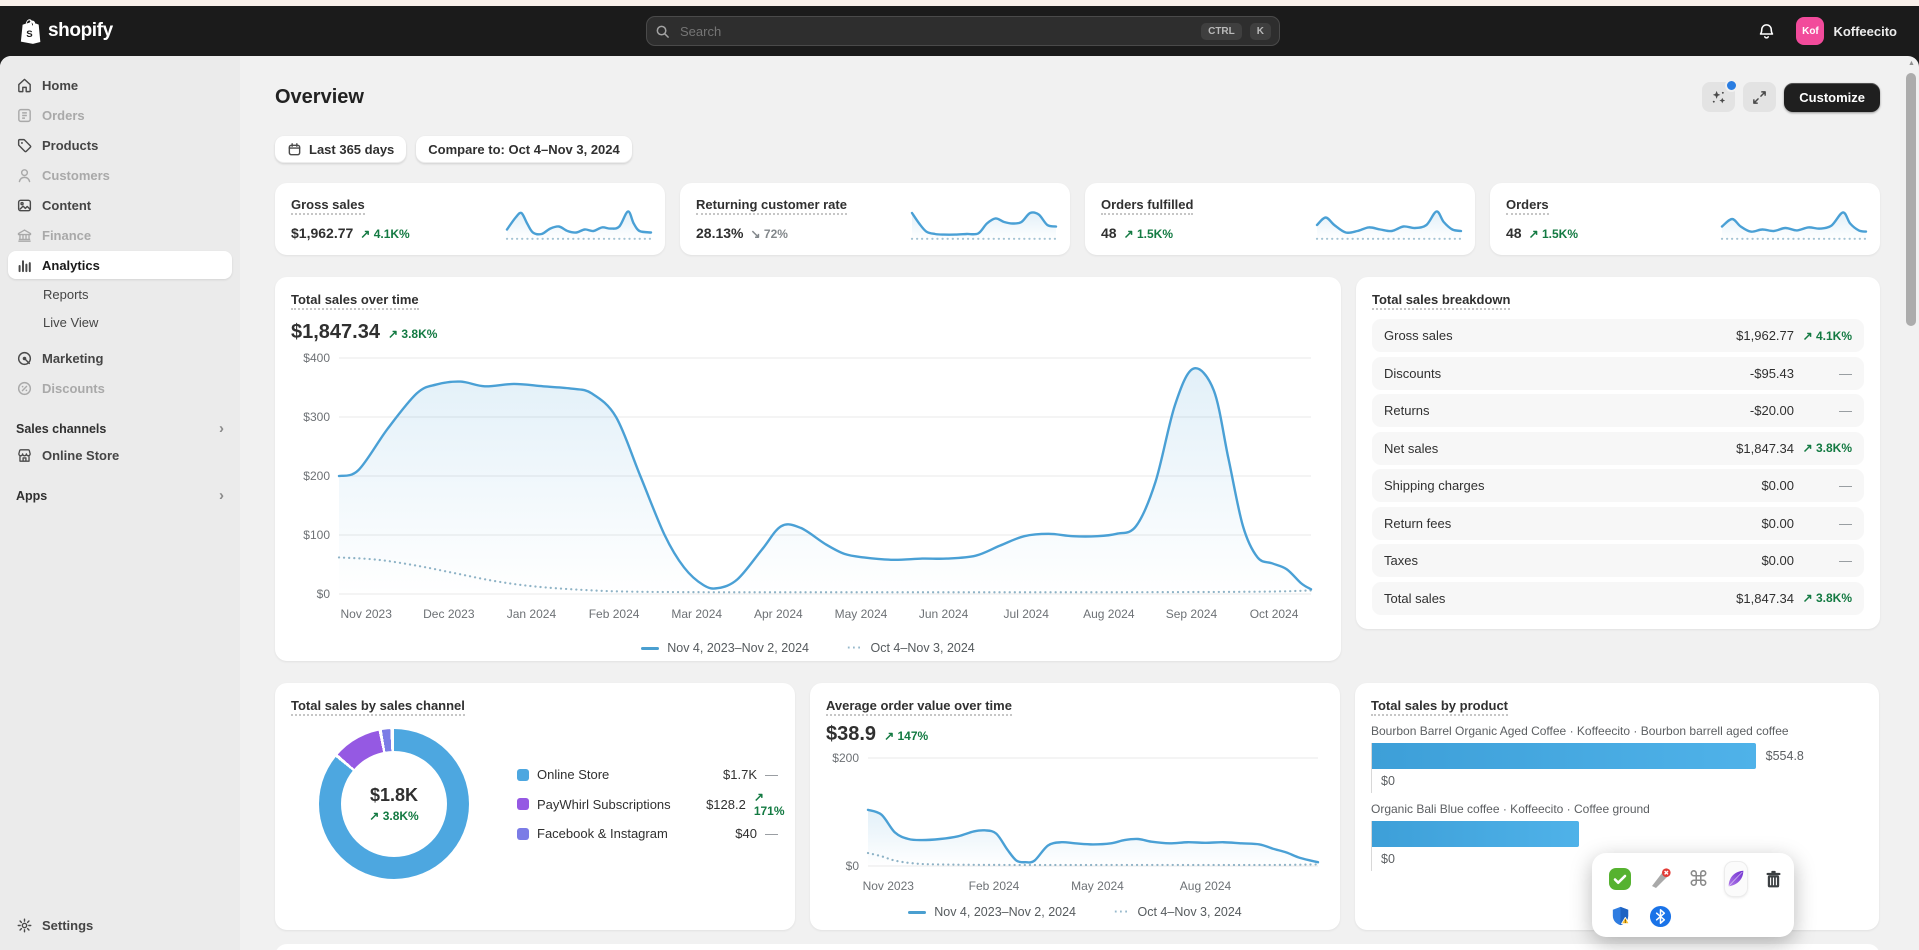 Image resolution: width=1919 pixels, height=950 pixels. I want to click on notification-dot, so click(1732, 85).